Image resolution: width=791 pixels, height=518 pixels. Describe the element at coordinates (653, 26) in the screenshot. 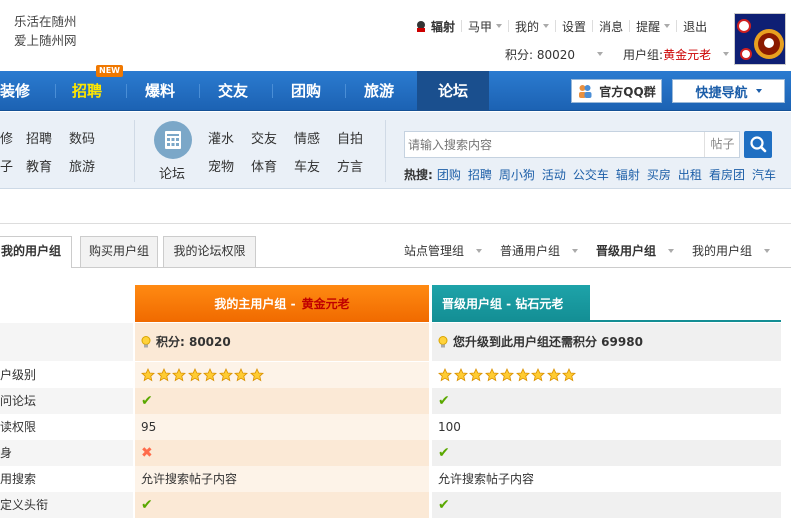

I see `nav-reminders: 提醒` at that location.